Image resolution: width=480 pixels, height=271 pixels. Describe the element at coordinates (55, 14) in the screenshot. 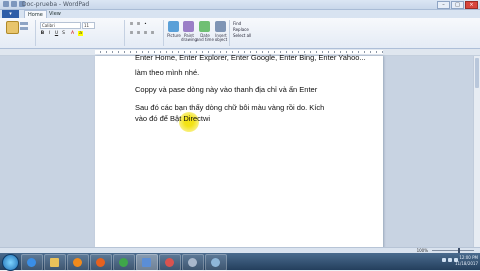

I see `tab-view: View` at that location.